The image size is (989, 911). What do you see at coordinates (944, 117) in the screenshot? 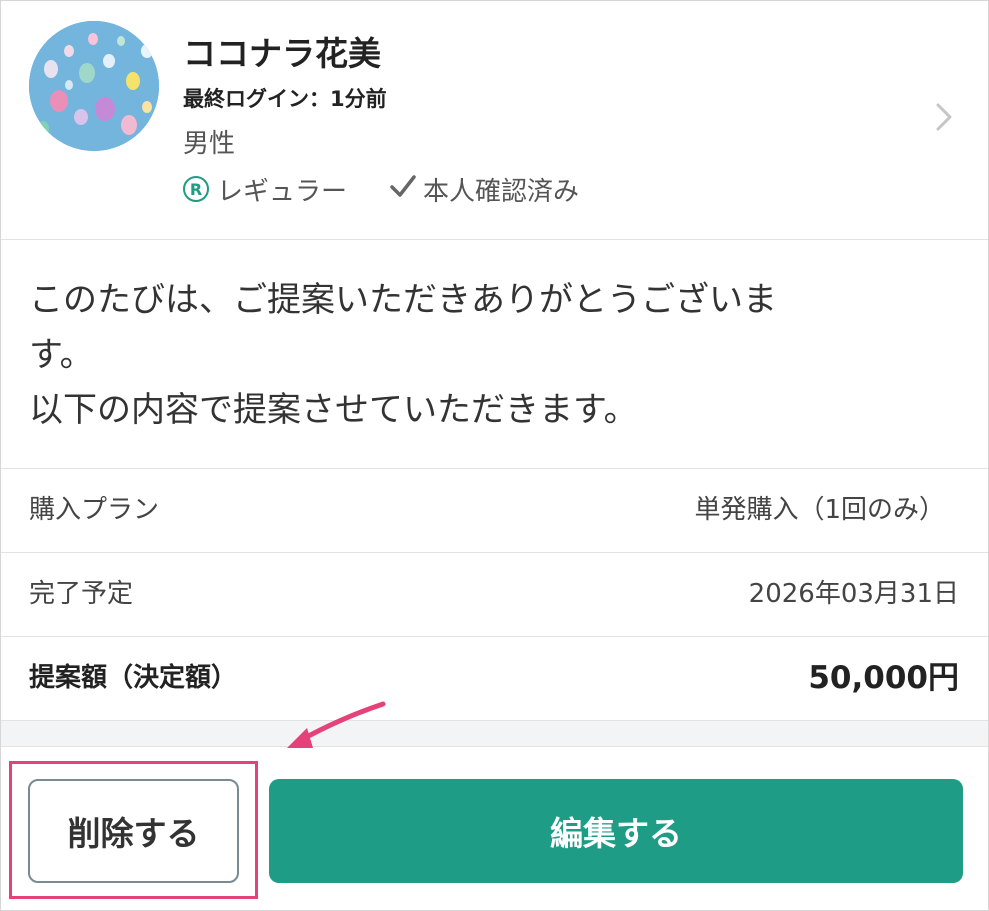
I see `chevron-right-icon` at bounding box center [944, 117].